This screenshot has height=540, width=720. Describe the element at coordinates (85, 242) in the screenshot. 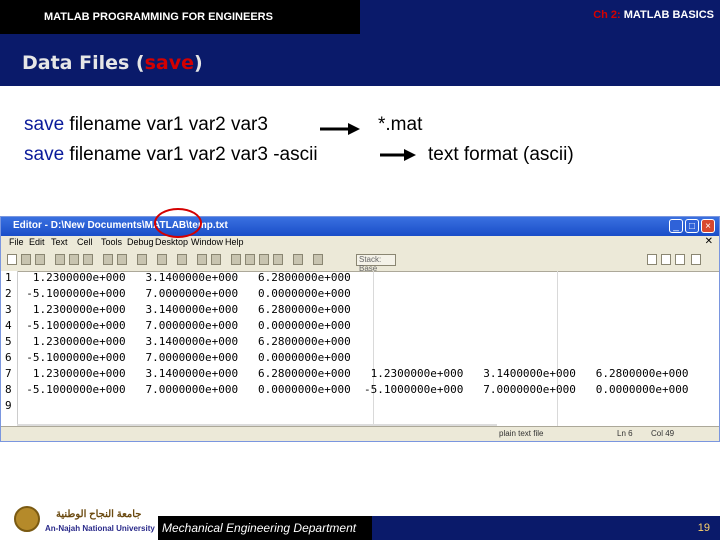

I see `menu-cell: Cell` at that location.